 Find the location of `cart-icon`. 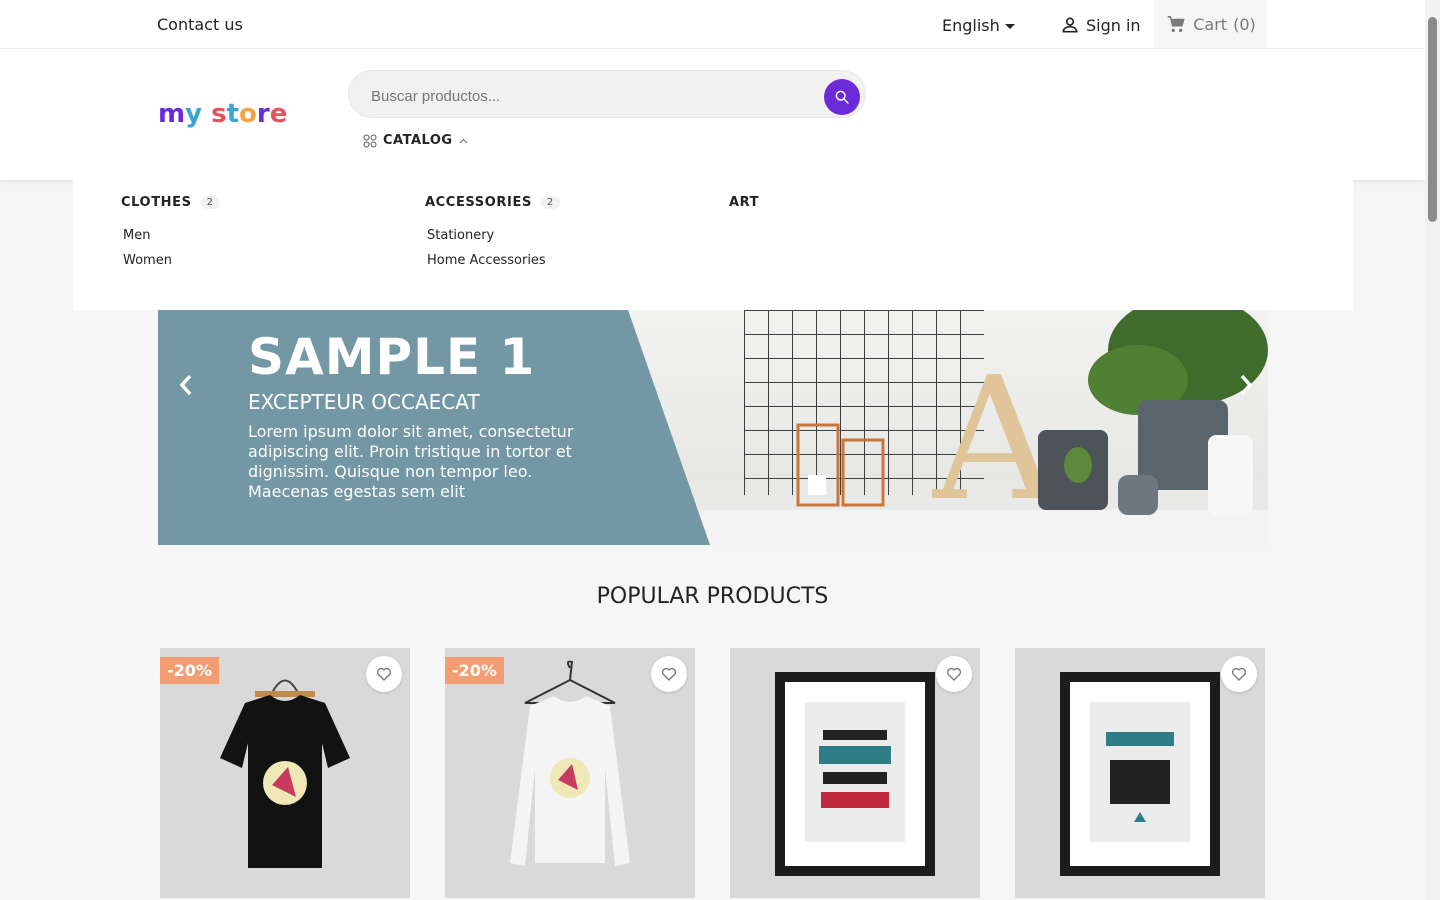

cart-icon is located at coordinates (1176, 24).